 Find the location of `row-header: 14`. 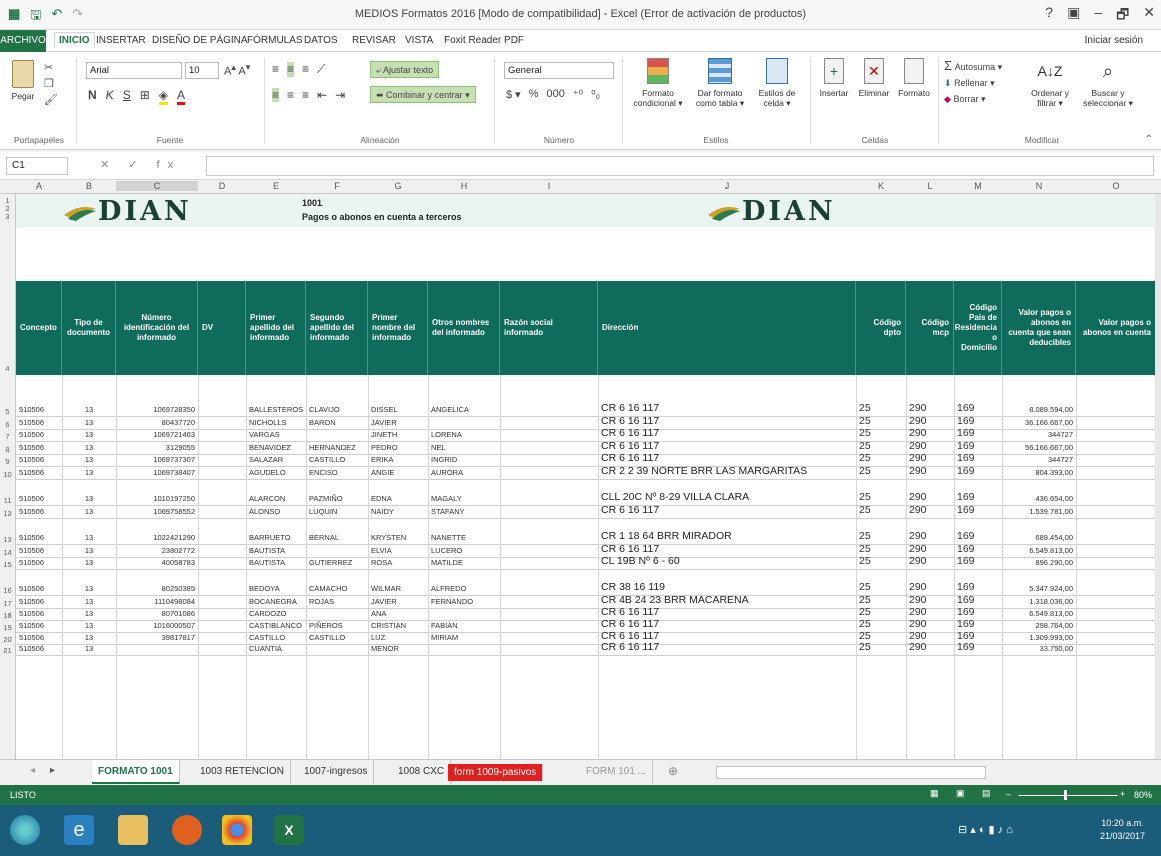

row-header: 14 is located at coordinates (7, 552).